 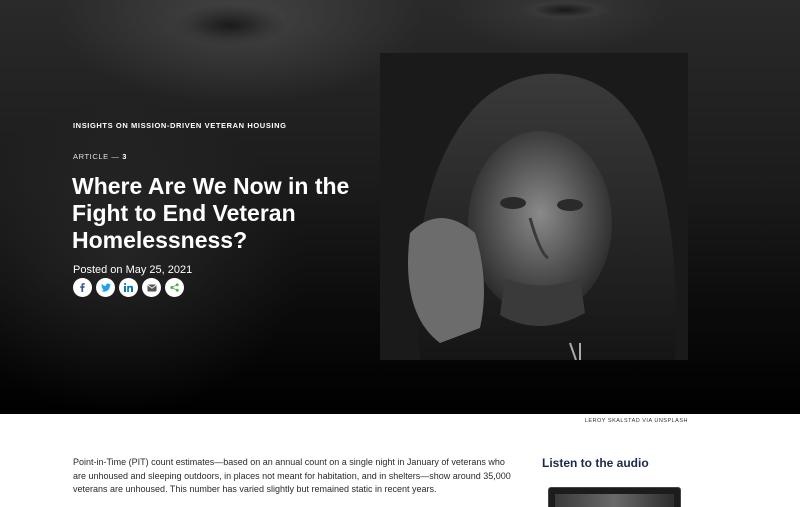 I want to click on more-share-button, so click(x=174, y=287).